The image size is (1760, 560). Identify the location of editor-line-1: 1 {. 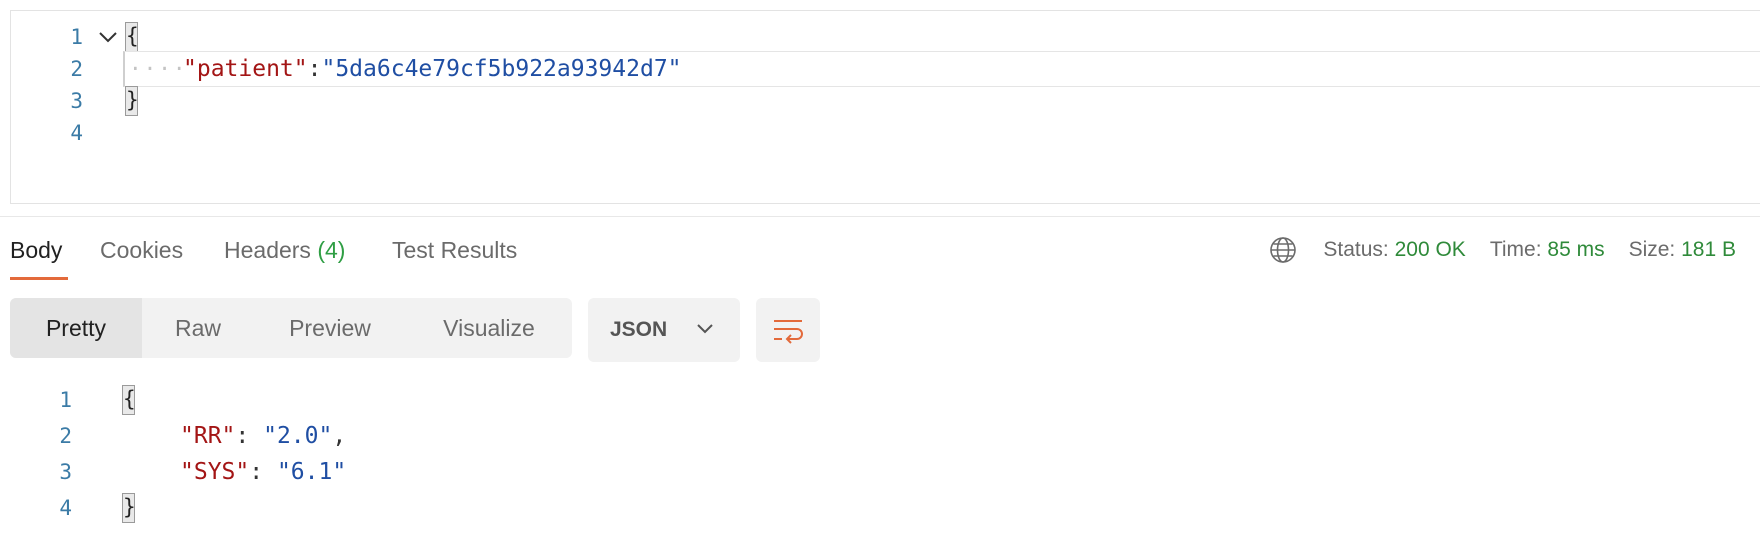
(885, 37).